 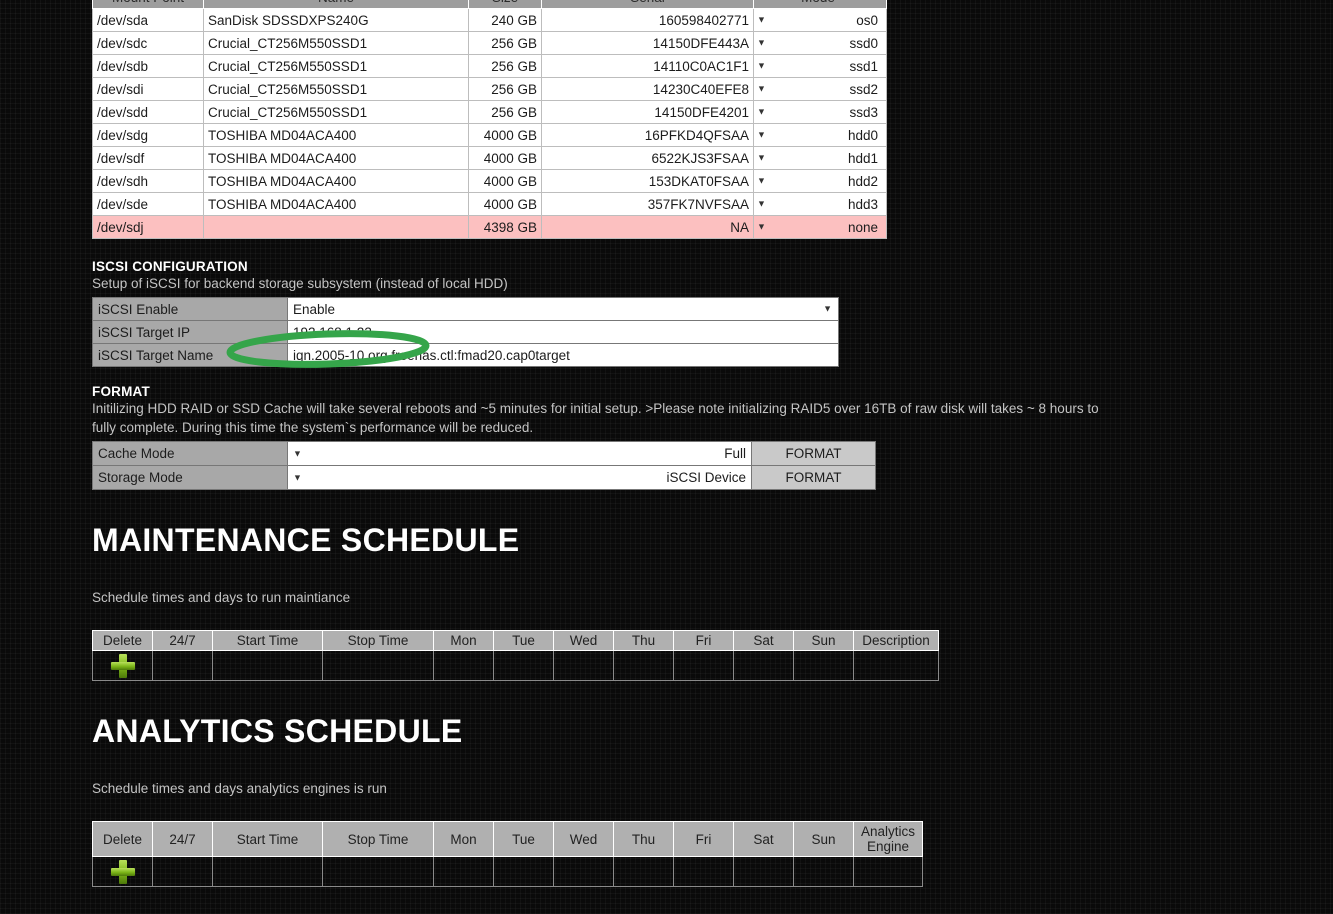 What do you see at coordinates (823, 839) in the screenshot?
I see `column-header-sun: Sun` at bounding box center [823, 839].